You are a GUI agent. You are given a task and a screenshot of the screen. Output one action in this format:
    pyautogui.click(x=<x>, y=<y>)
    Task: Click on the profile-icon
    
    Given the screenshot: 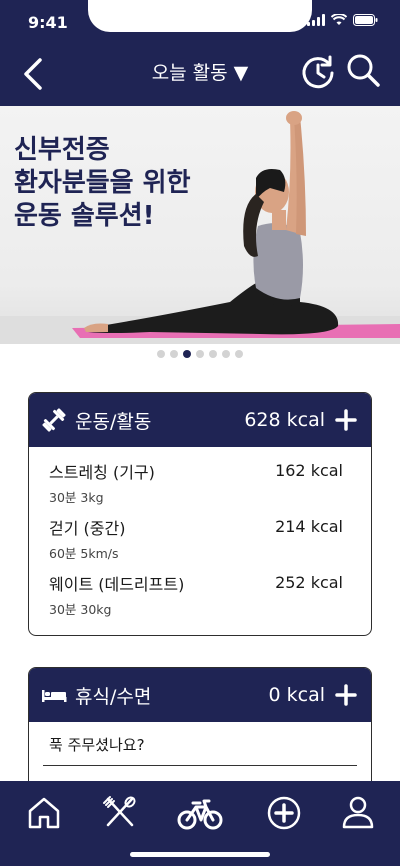 What is the action you would take?
    pyautogui.click(x=358, y=813)
    